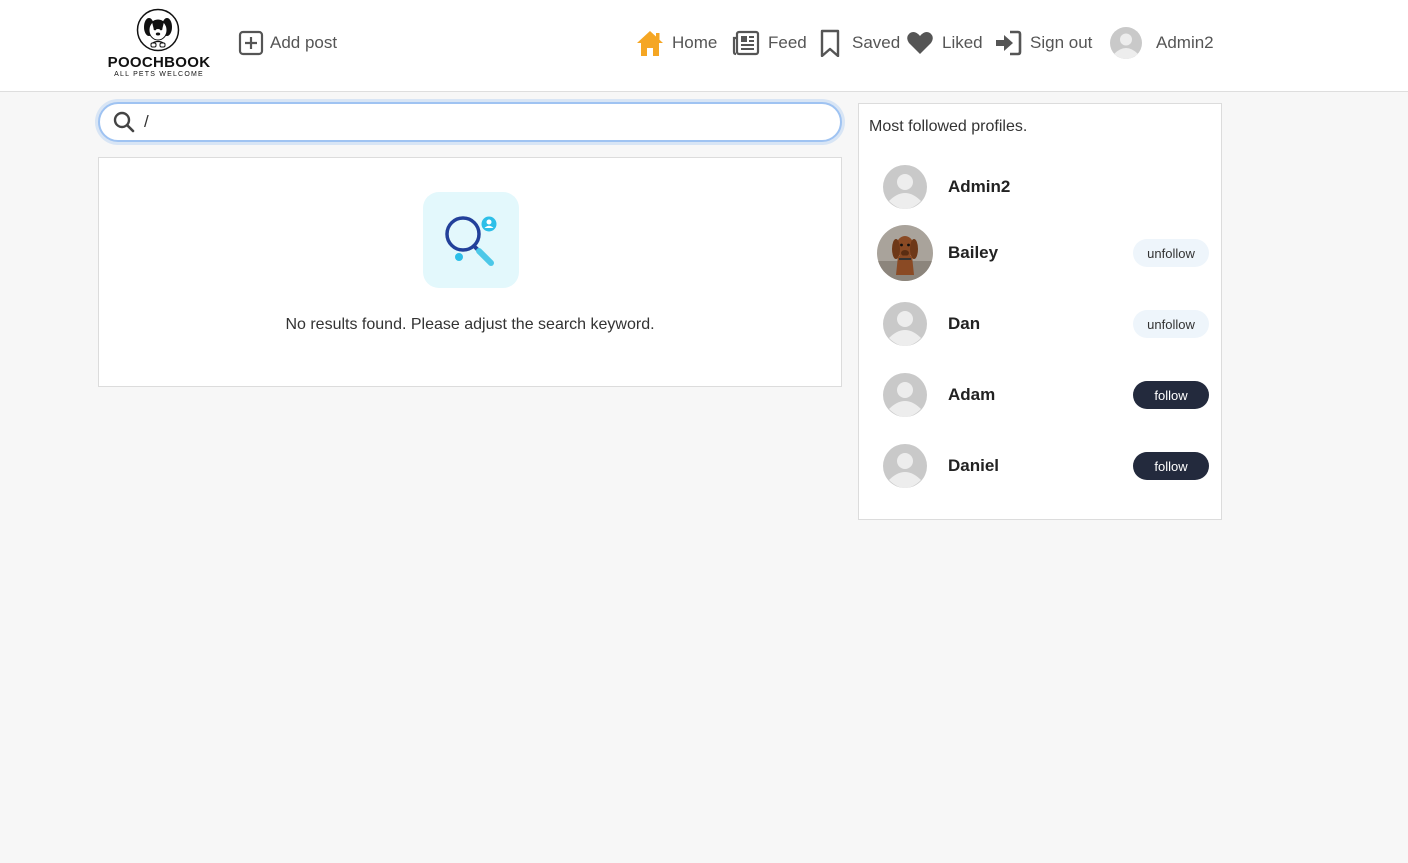 The height and width of the screenshot is (863, 1408). What do you see at coordinates (1043, 253) in the screenshot?
I see `profile-row-bailey: Bailey unfollow` at bounding box center [1043, 253].